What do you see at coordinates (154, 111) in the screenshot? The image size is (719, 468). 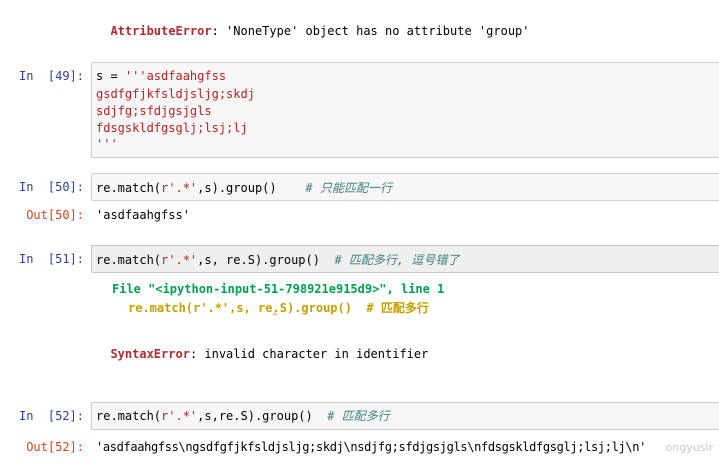 I see `code-line: sdjfg;sfdjgsjgls` at bounding box center [154, 111].